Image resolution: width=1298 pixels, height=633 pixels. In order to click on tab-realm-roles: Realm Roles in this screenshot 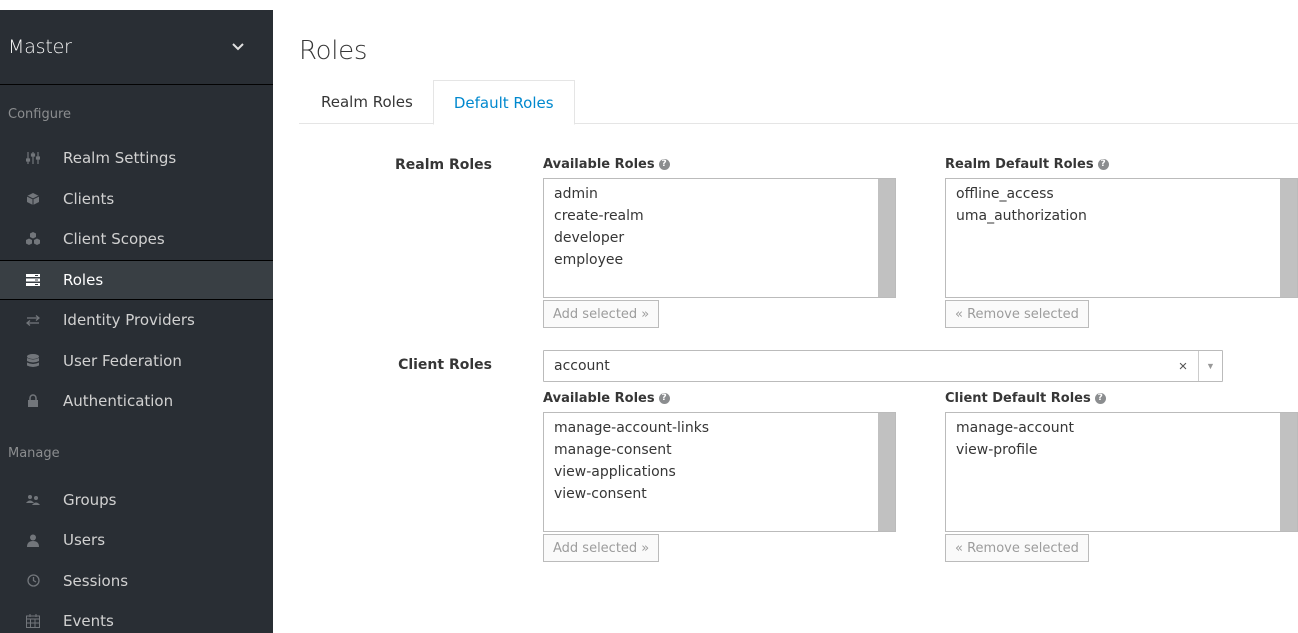, I will do `click(366, 102)`.